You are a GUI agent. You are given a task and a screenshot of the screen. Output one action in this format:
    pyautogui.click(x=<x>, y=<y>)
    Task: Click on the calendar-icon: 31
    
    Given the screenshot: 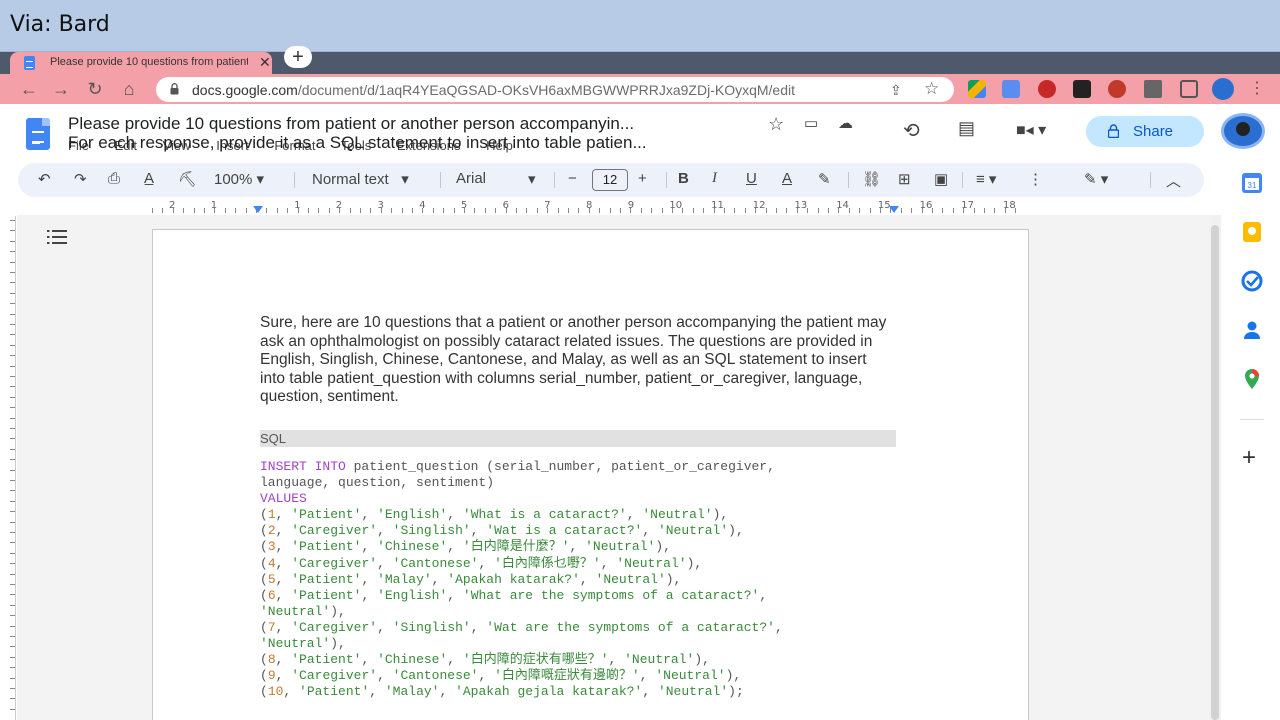 What is the action you would take?
    pyautogui.click(x=1252, y=183)
    